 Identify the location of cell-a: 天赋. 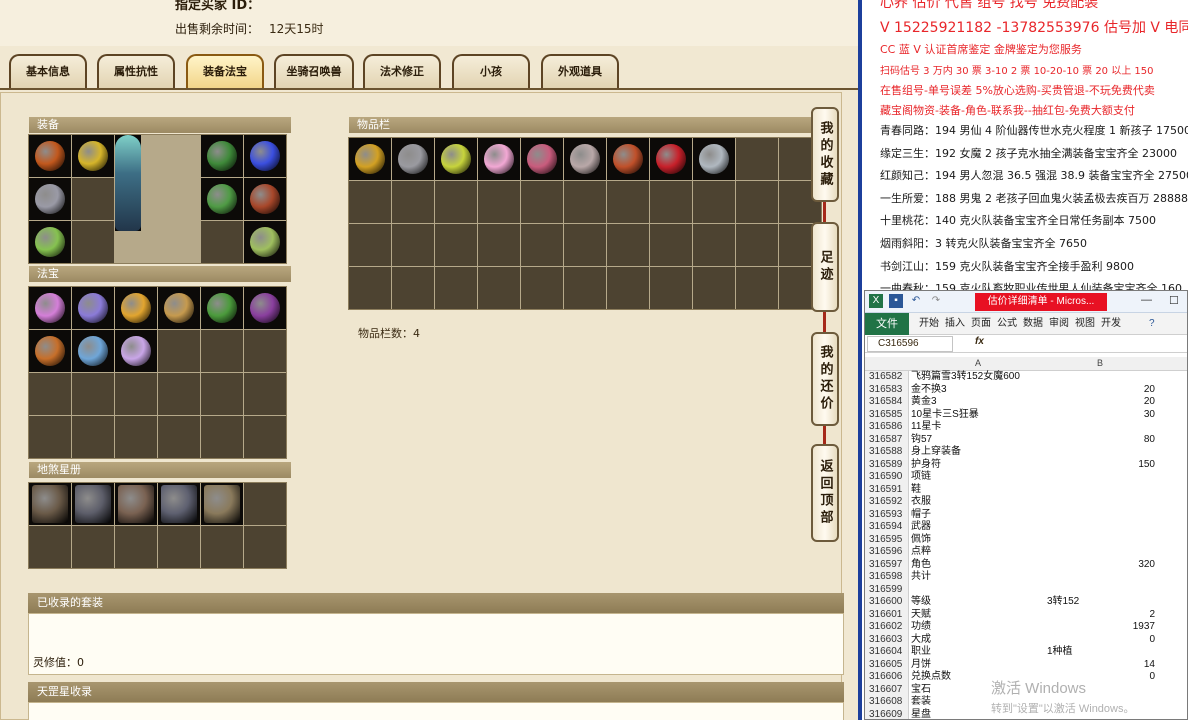
(978, 615).